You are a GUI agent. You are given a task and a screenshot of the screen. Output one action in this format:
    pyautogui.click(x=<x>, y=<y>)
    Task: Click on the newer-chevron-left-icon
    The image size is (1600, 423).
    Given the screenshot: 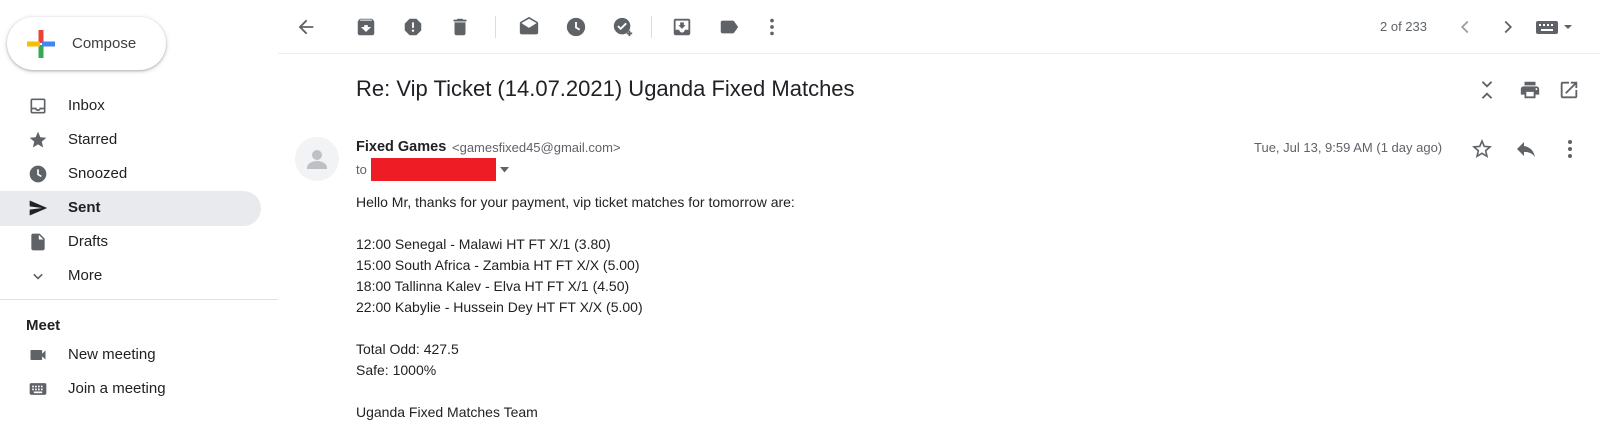 What is the action you would take?
    pyautogui.click(x=1465, y=27)
    